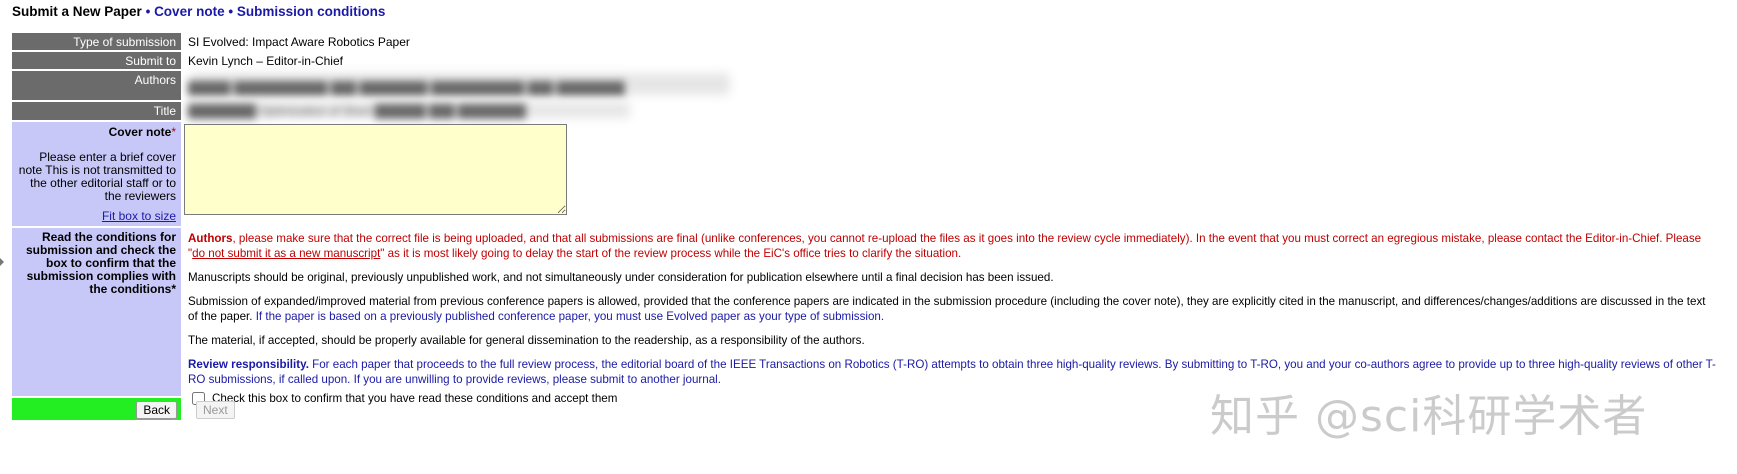 This screenshot has height=474, width=1737. Describe the element at coordinates (1429, 416) in the screenshot. I see `watermark: 知乎 @sci科研学术者` at that location.